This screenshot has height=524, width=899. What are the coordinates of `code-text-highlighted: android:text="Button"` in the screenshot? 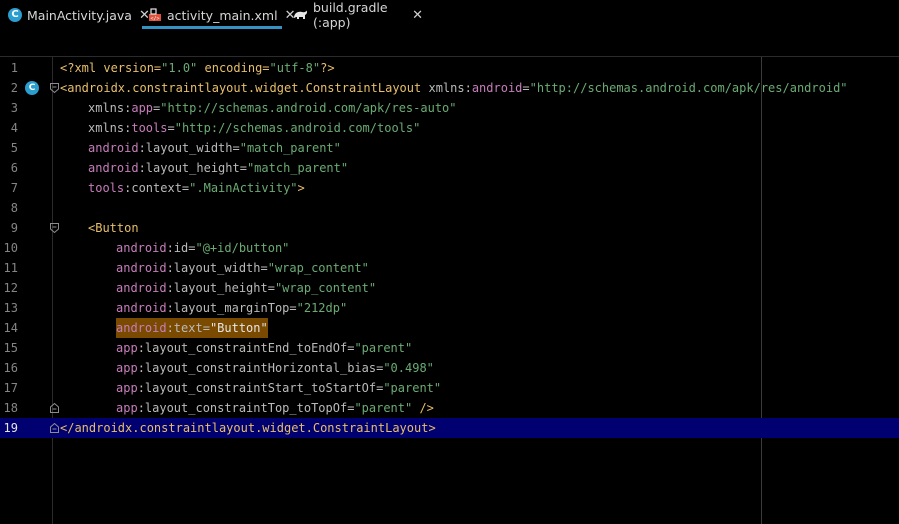 It's located at (192, 328).